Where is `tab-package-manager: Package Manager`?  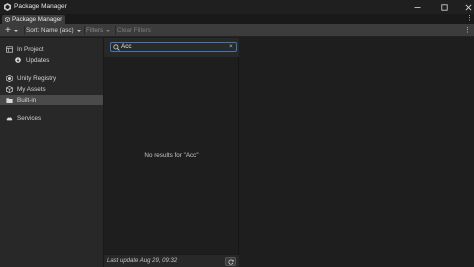 tab-package-manager: Package Manager is located at coordinates (33, 19).